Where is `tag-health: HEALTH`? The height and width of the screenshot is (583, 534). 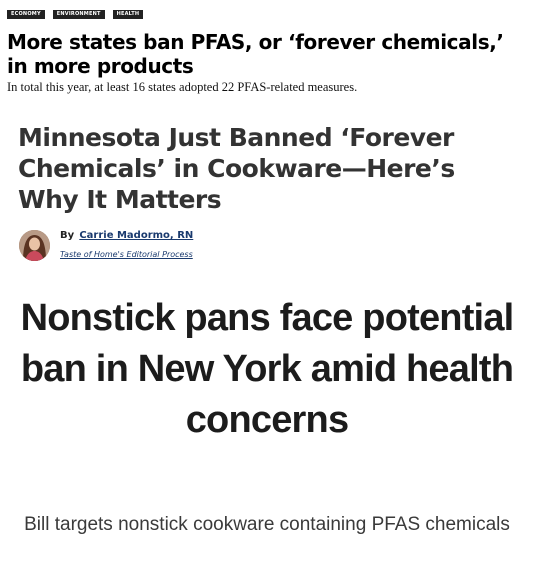
tag-health: HEALTH is located at coordinates (128, 14).